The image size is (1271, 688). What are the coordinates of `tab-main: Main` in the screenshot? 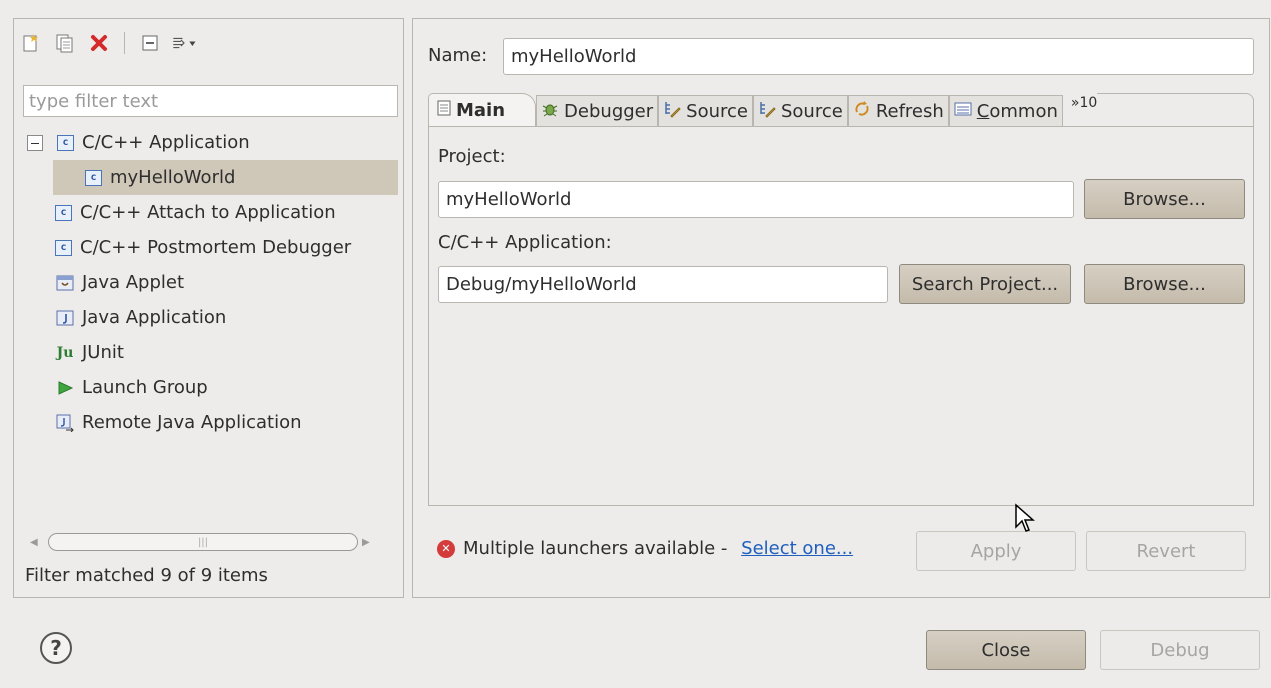 It's located at (482, 110).